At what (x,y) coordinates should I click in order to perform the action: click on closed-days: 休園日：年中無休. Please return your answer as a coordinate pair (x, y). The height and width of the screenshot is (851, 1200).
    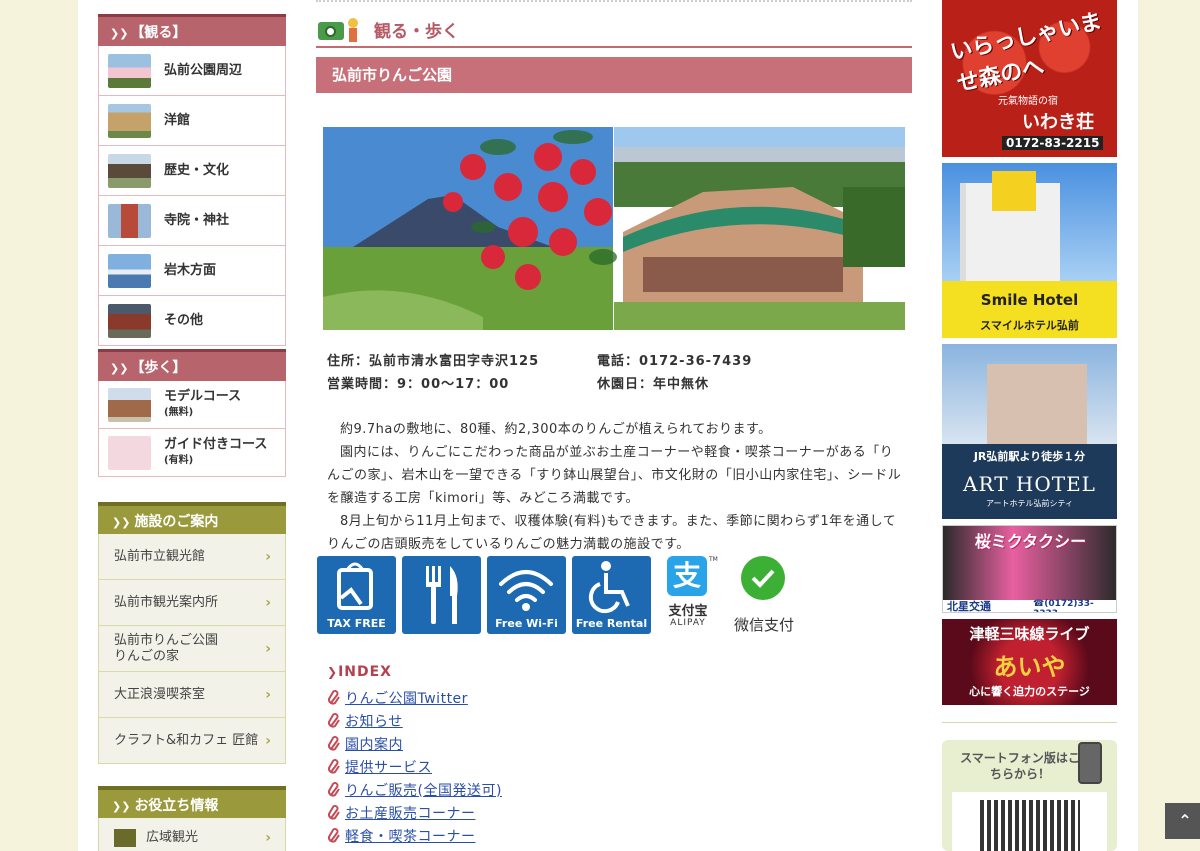
    Looking at the image, I should click on (653, 384).